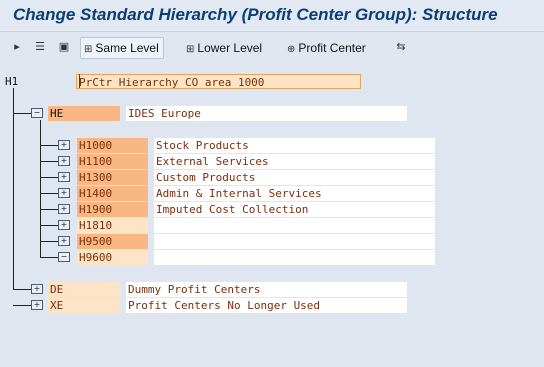 The image size is (544, 367). Describe the element at coordinates (64, 47) in the screenshot. I see `select-icon: ▣` at that location.